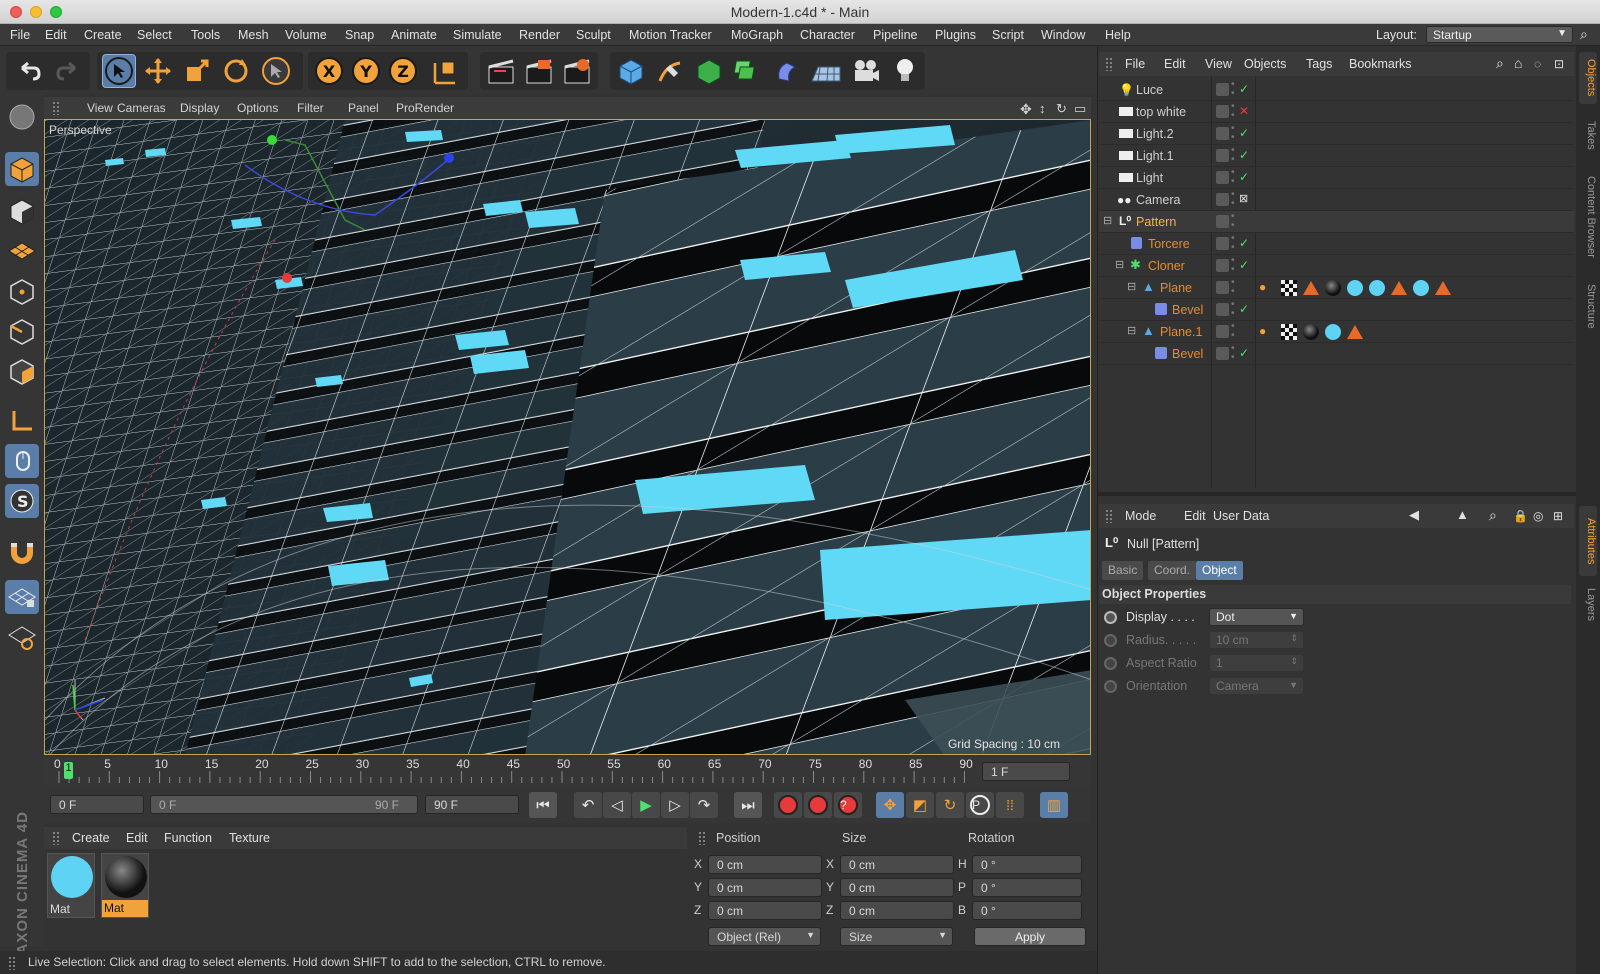 Image resolution: width=1600 pixels, height=974 pixels. I want to click on rotate-tool-button, so click(236, 71).